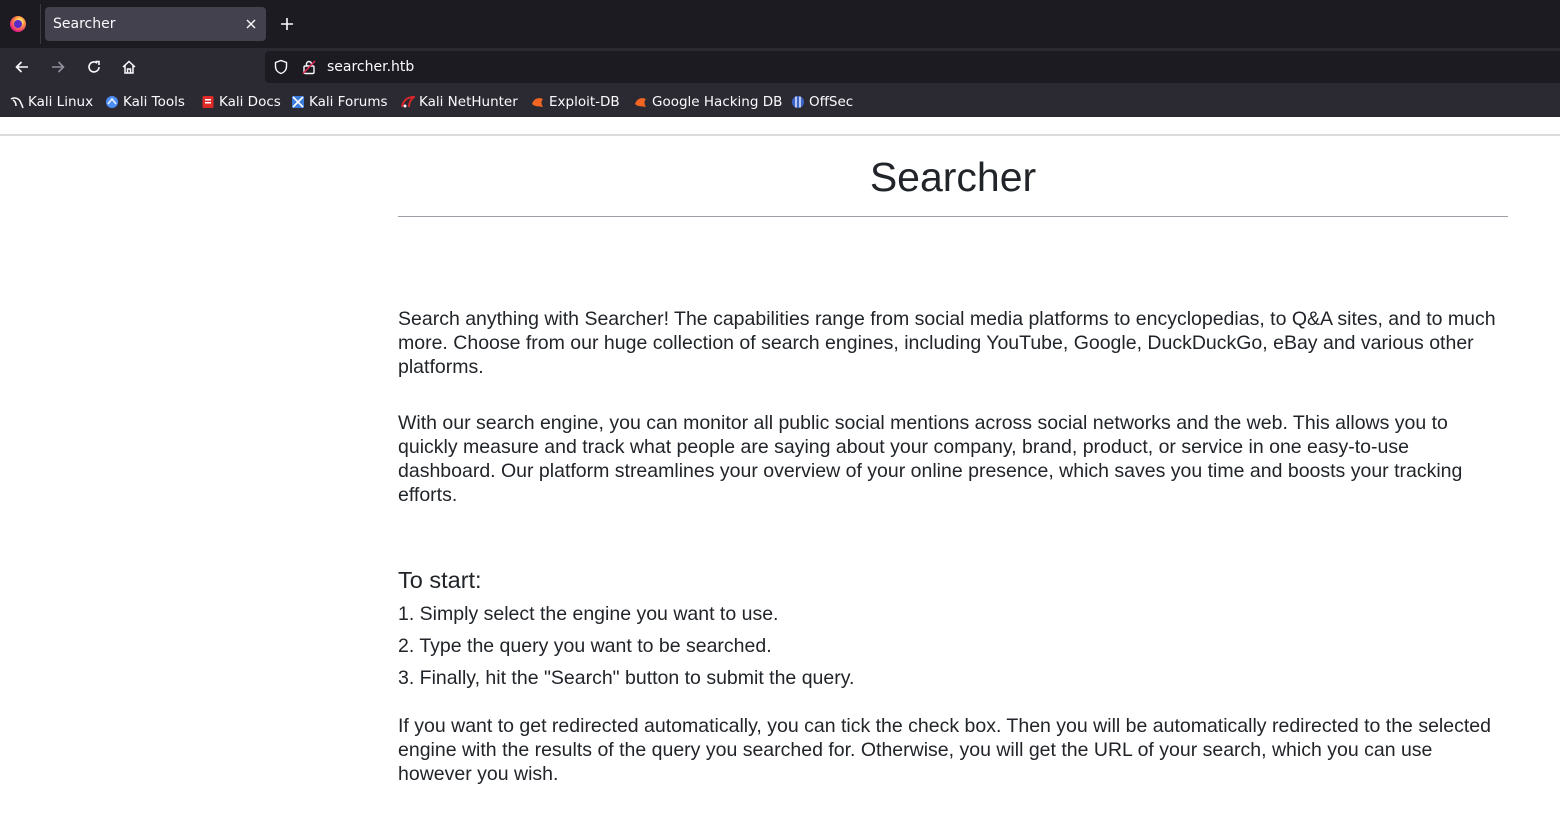  Describe the element at coordinates (370, 67) in the screenshot. I see `url-text: searcher.htb` at that location.